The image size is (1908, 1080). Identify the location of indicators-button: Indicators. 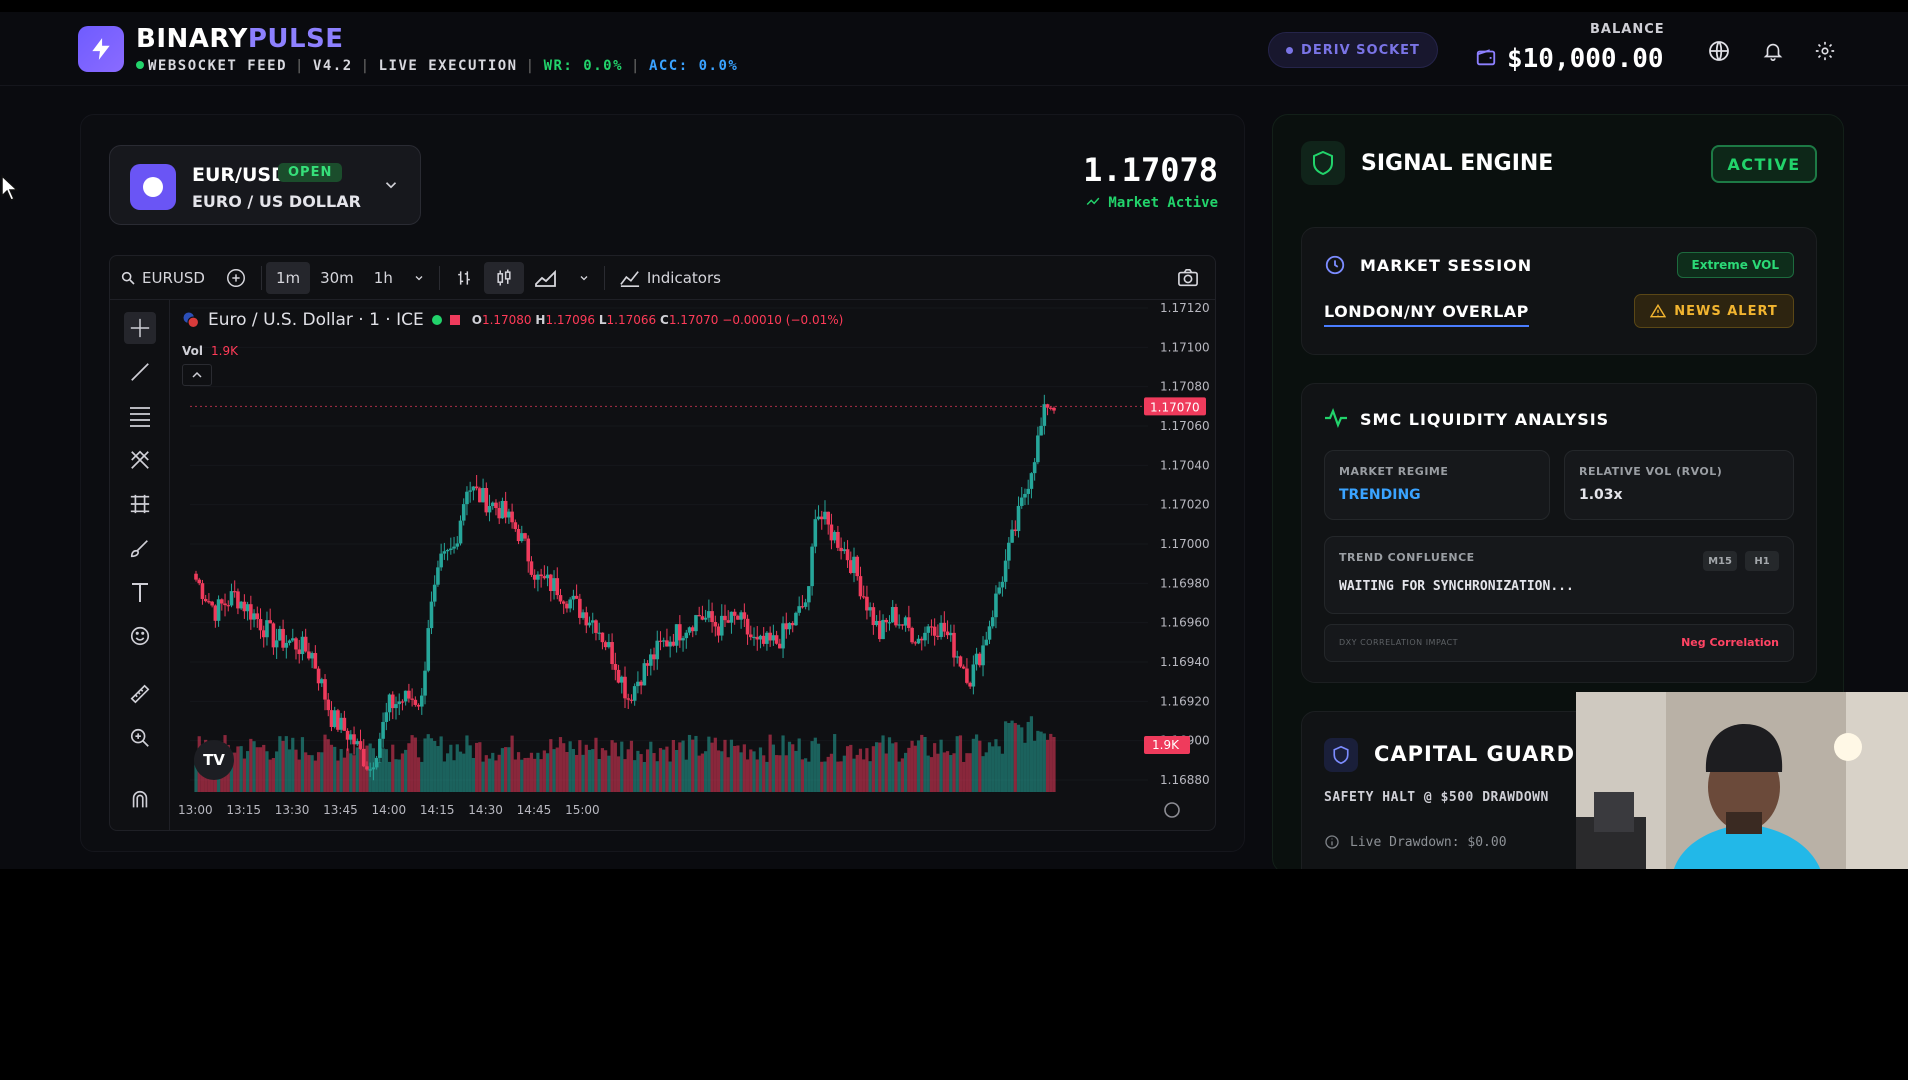
(670, 278).